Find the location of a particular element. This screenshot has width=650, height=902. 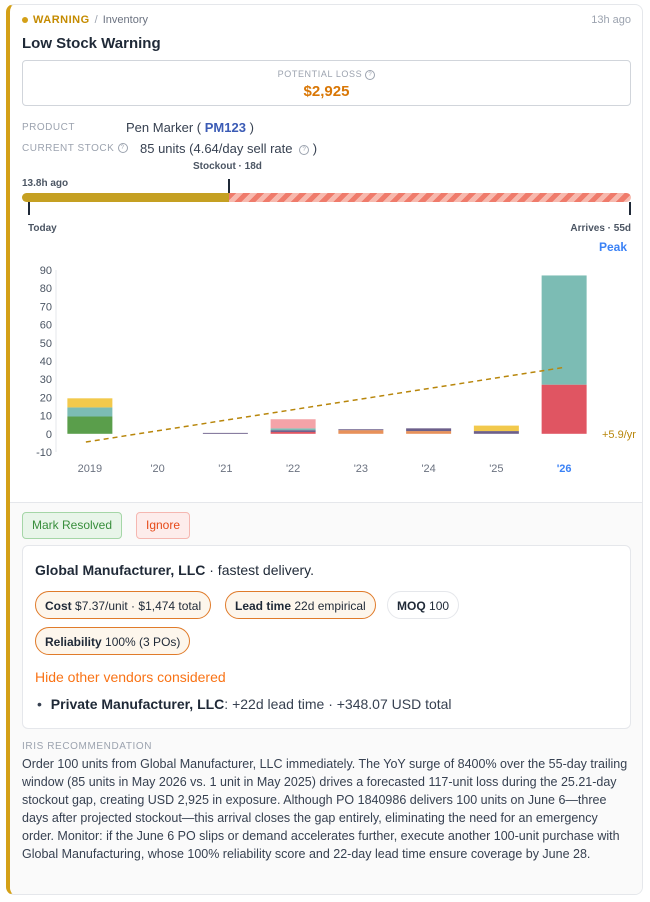

current-stock-label: CURRENT STOCK ? is located at coordinates (75, 148).